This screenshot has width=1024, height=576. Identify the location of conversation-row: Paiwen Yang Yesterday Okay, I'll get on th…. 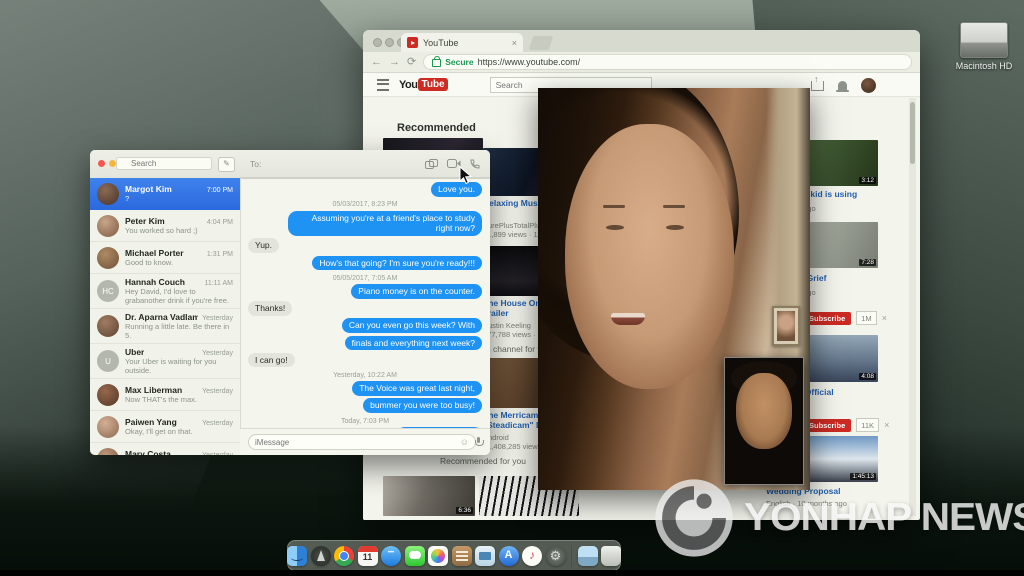
(165, 427).